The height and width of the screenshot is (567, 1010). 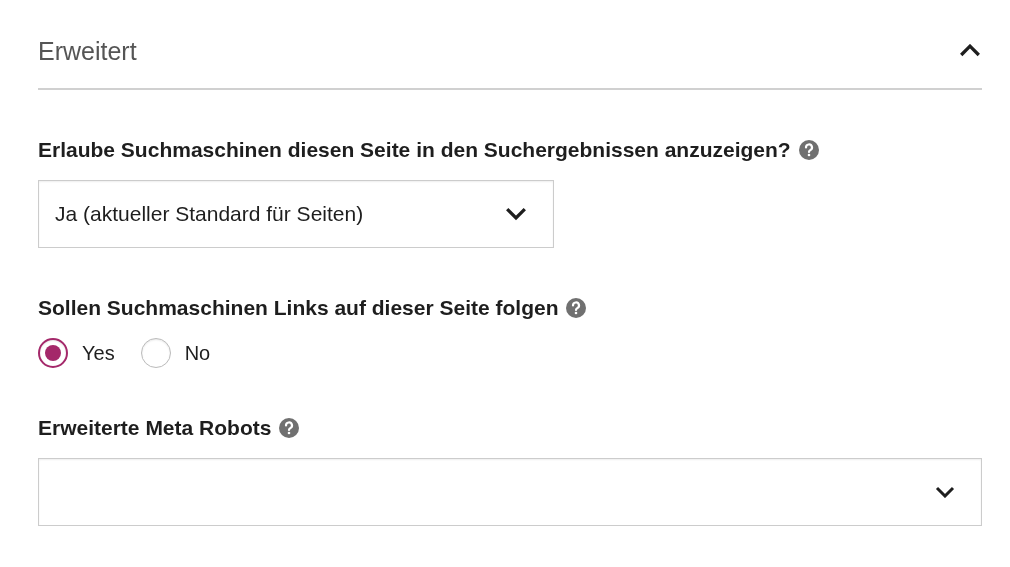 I want to click on field-label: Erlaube Suchmaschinen diesen Seite in den Suchergebnissen anzuzeigen?, so click(x=414, y=150).